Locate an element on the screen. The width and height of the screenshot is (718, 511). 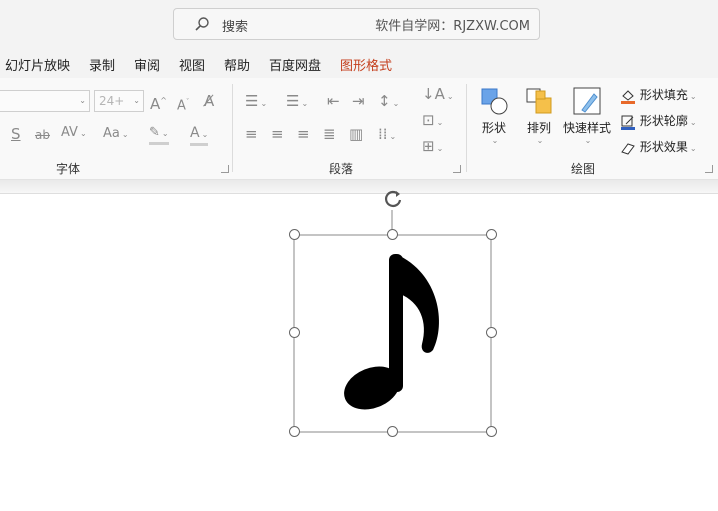
paragraph-dialog-launcher is located at coordinates (457, 169).